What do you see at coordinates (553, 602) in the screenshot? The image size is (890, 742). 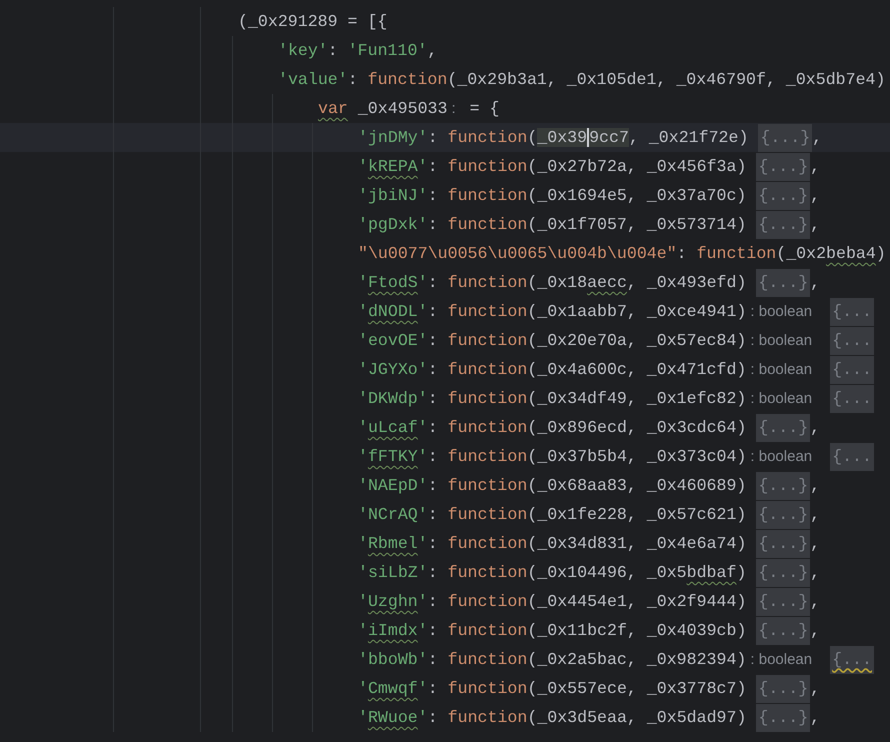 I see `code-text: 'Uzghn': function(_0x4454e1, _0x2f9444)` at bounding box center [553, 602].